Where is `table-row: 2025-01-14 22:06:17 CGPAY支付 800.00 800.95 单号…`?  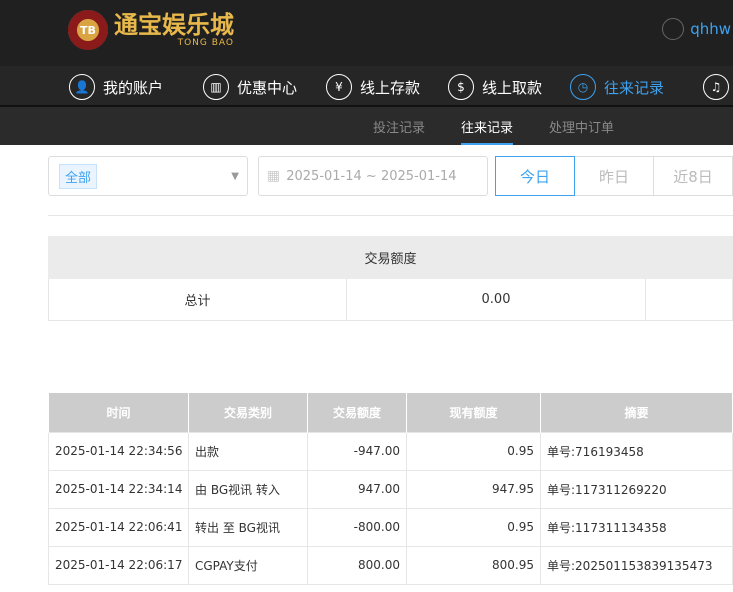
table-row: 2025-01-14 22:06:17 CGPAY支付 800.00 800.95 单号… is located at coordinates (390, 565).